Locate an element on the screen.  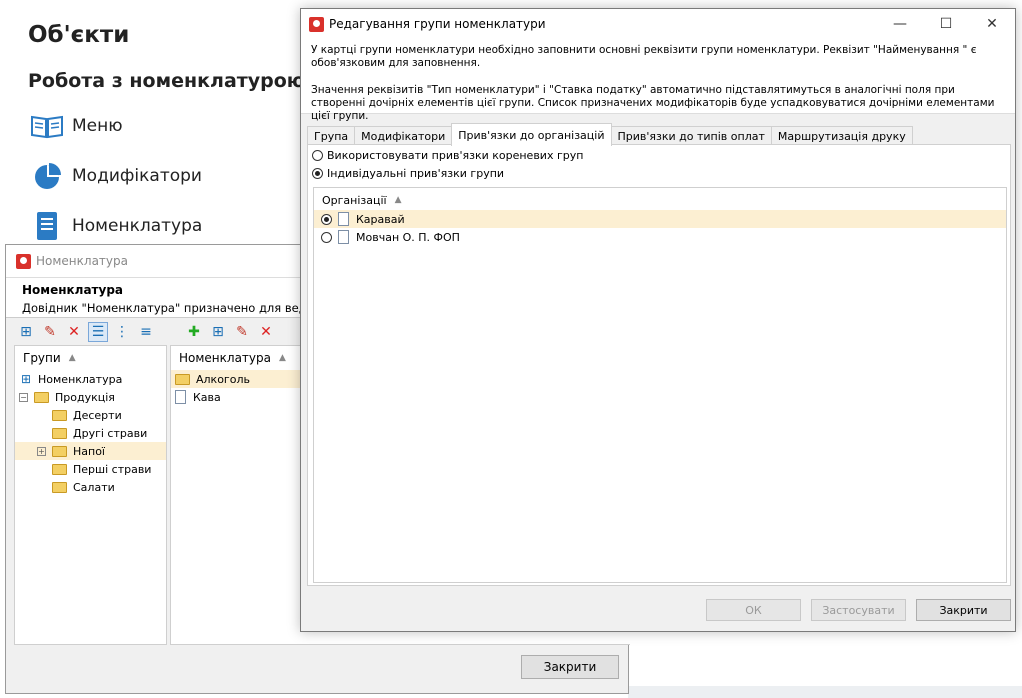
tab-print-routing: Маршрутизація друку is located at coordinates (841, 136).